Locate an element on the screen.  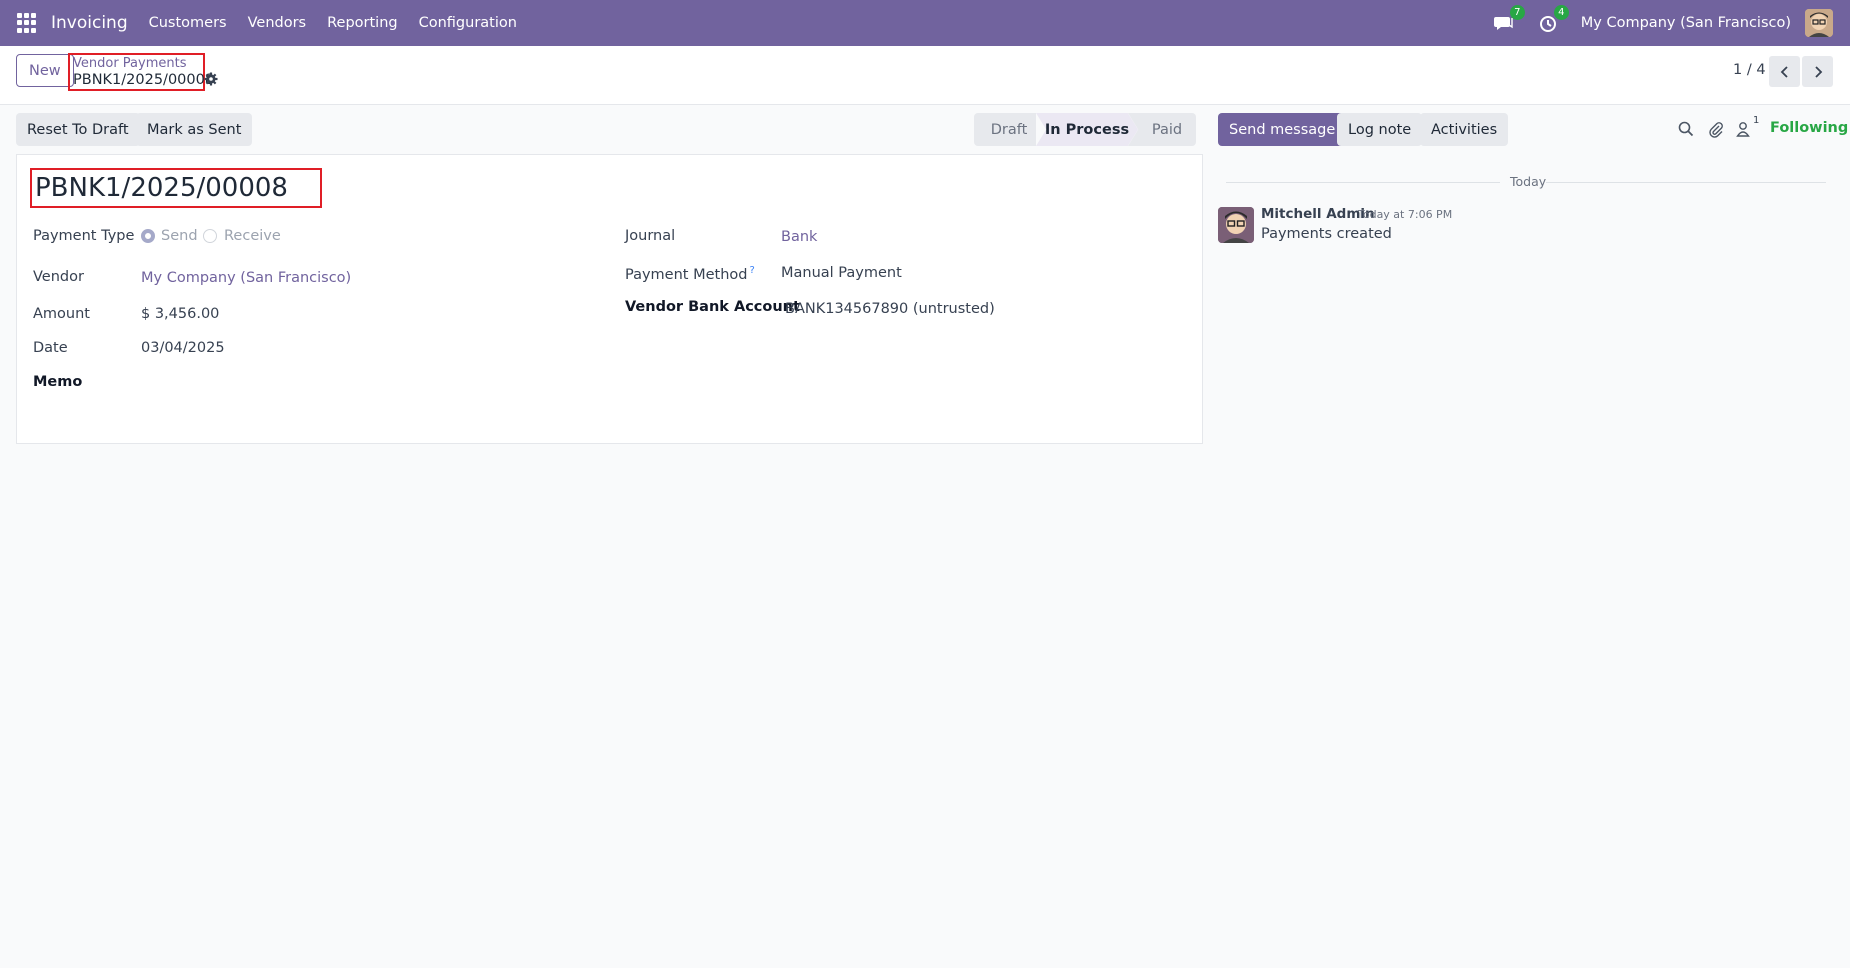
radio-receive-label: Receive is located at coordinates (252, 236).